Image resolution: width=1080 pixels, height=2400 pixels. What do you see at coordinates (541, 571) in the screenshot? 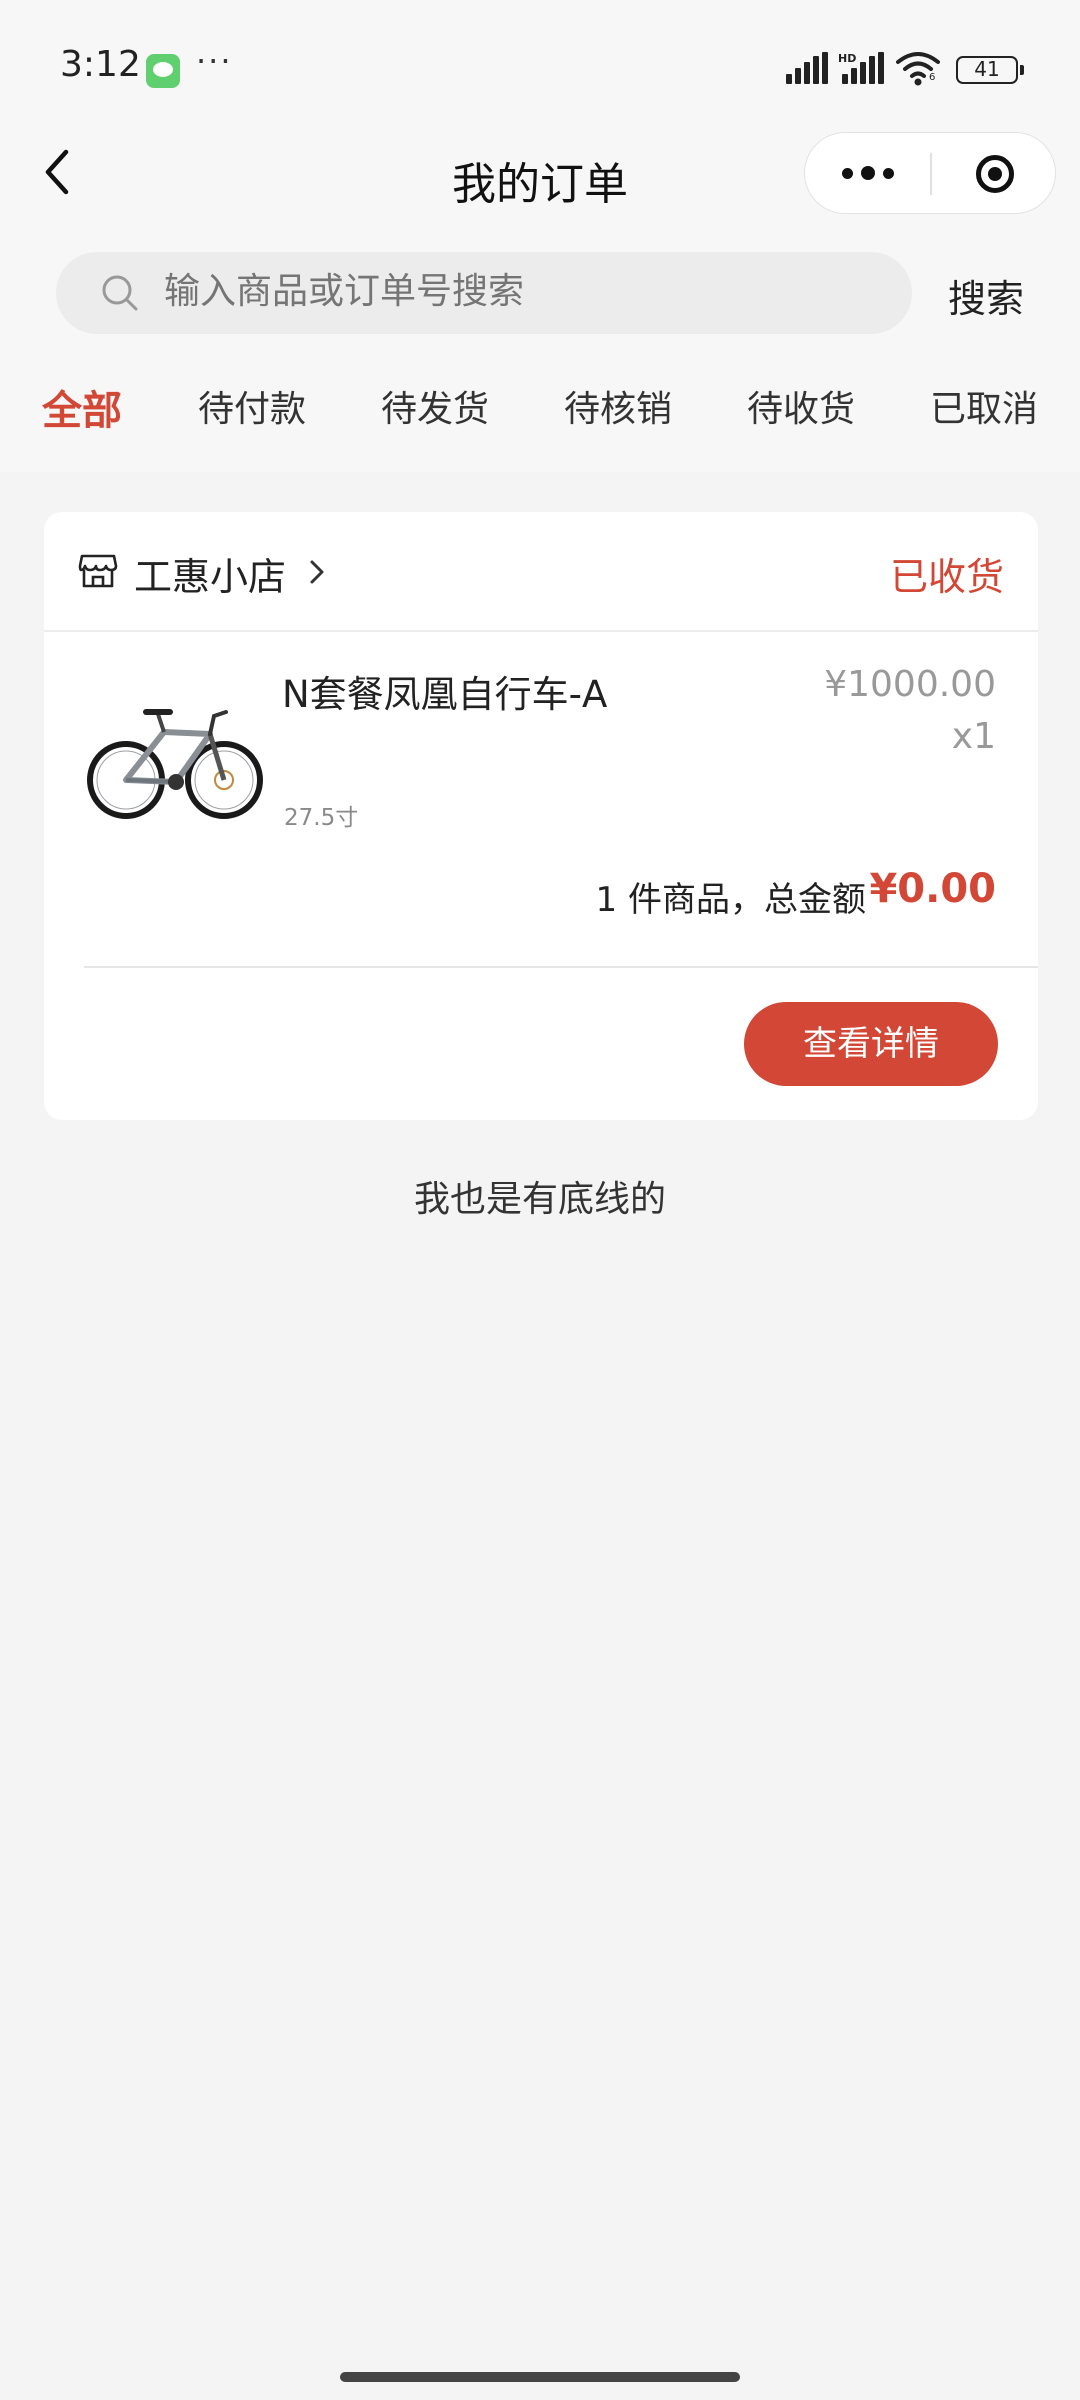
I see `shop-row: 工惠小店 已收货` at bounding box center [541, 571].